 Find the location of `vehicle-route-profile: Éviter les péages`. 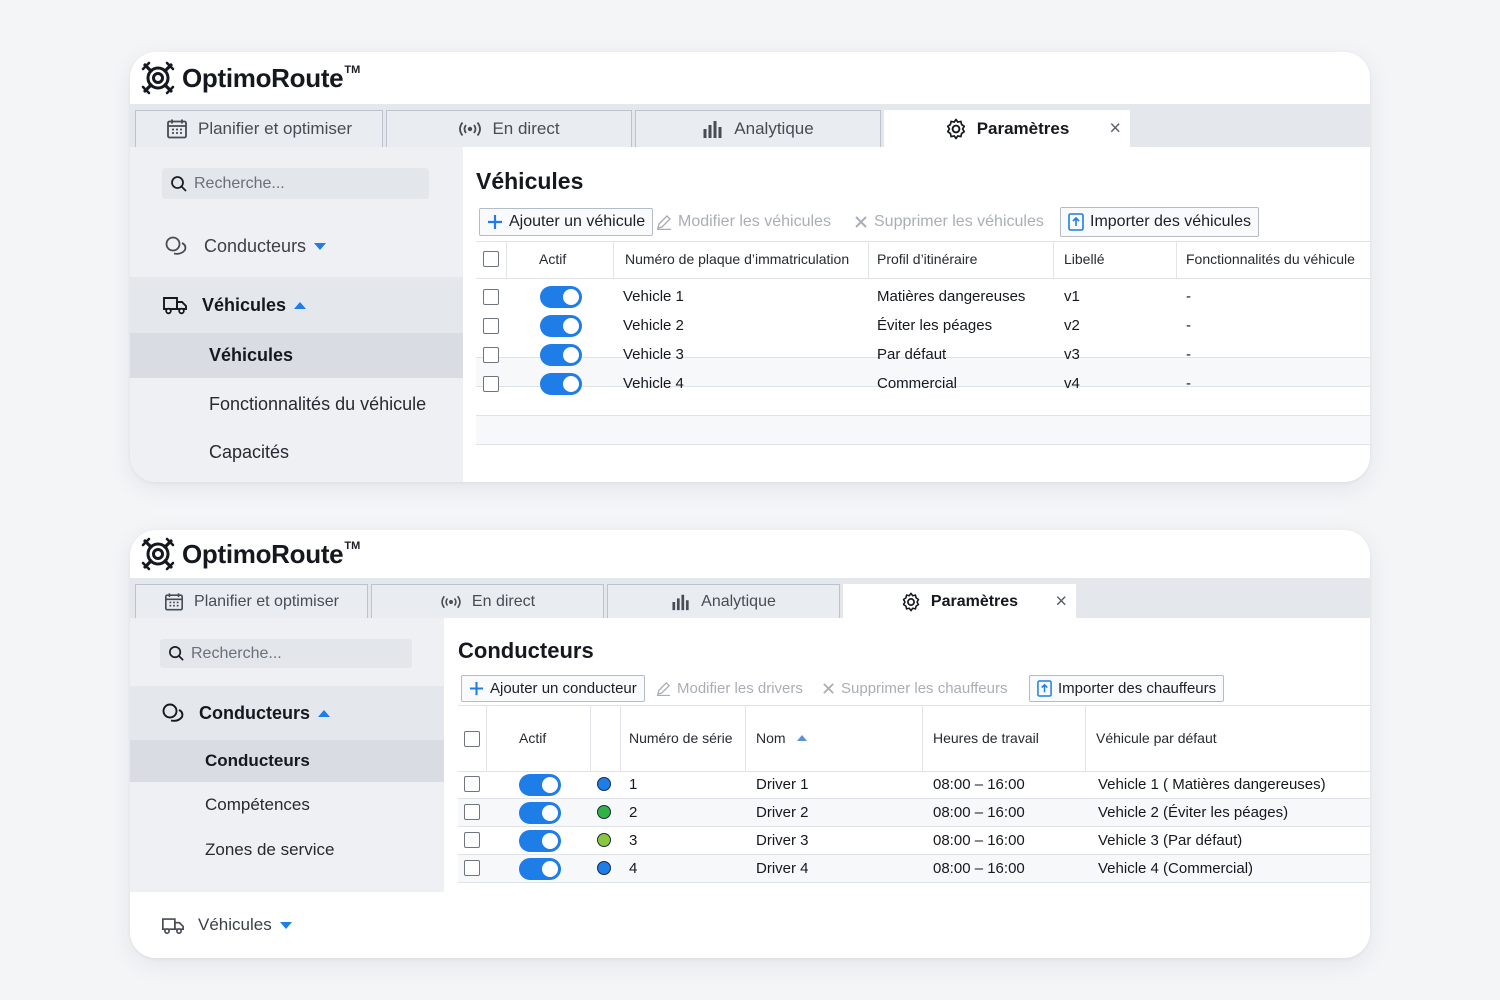

vehicle-route-profile: Éviter les péages is located at coordinates (935, 325).